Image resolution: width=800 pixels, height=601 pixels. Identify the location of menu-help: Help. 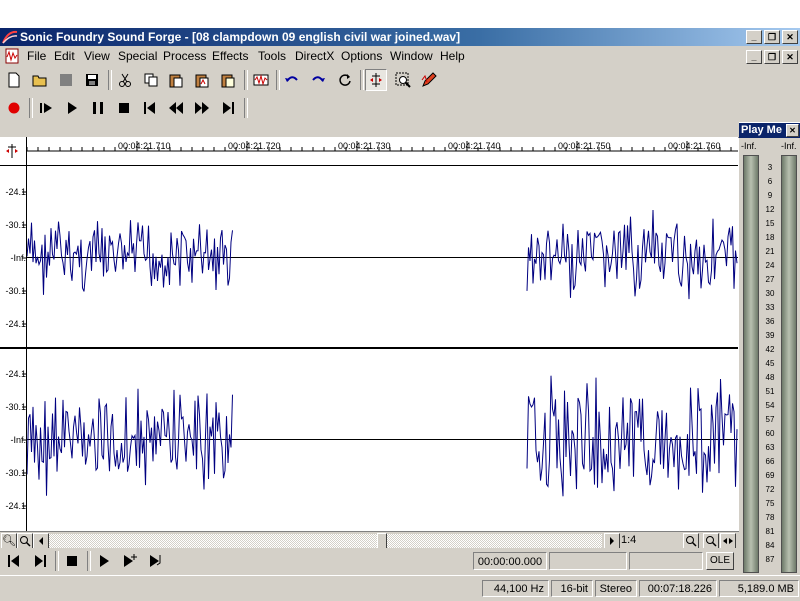
(452, 56).